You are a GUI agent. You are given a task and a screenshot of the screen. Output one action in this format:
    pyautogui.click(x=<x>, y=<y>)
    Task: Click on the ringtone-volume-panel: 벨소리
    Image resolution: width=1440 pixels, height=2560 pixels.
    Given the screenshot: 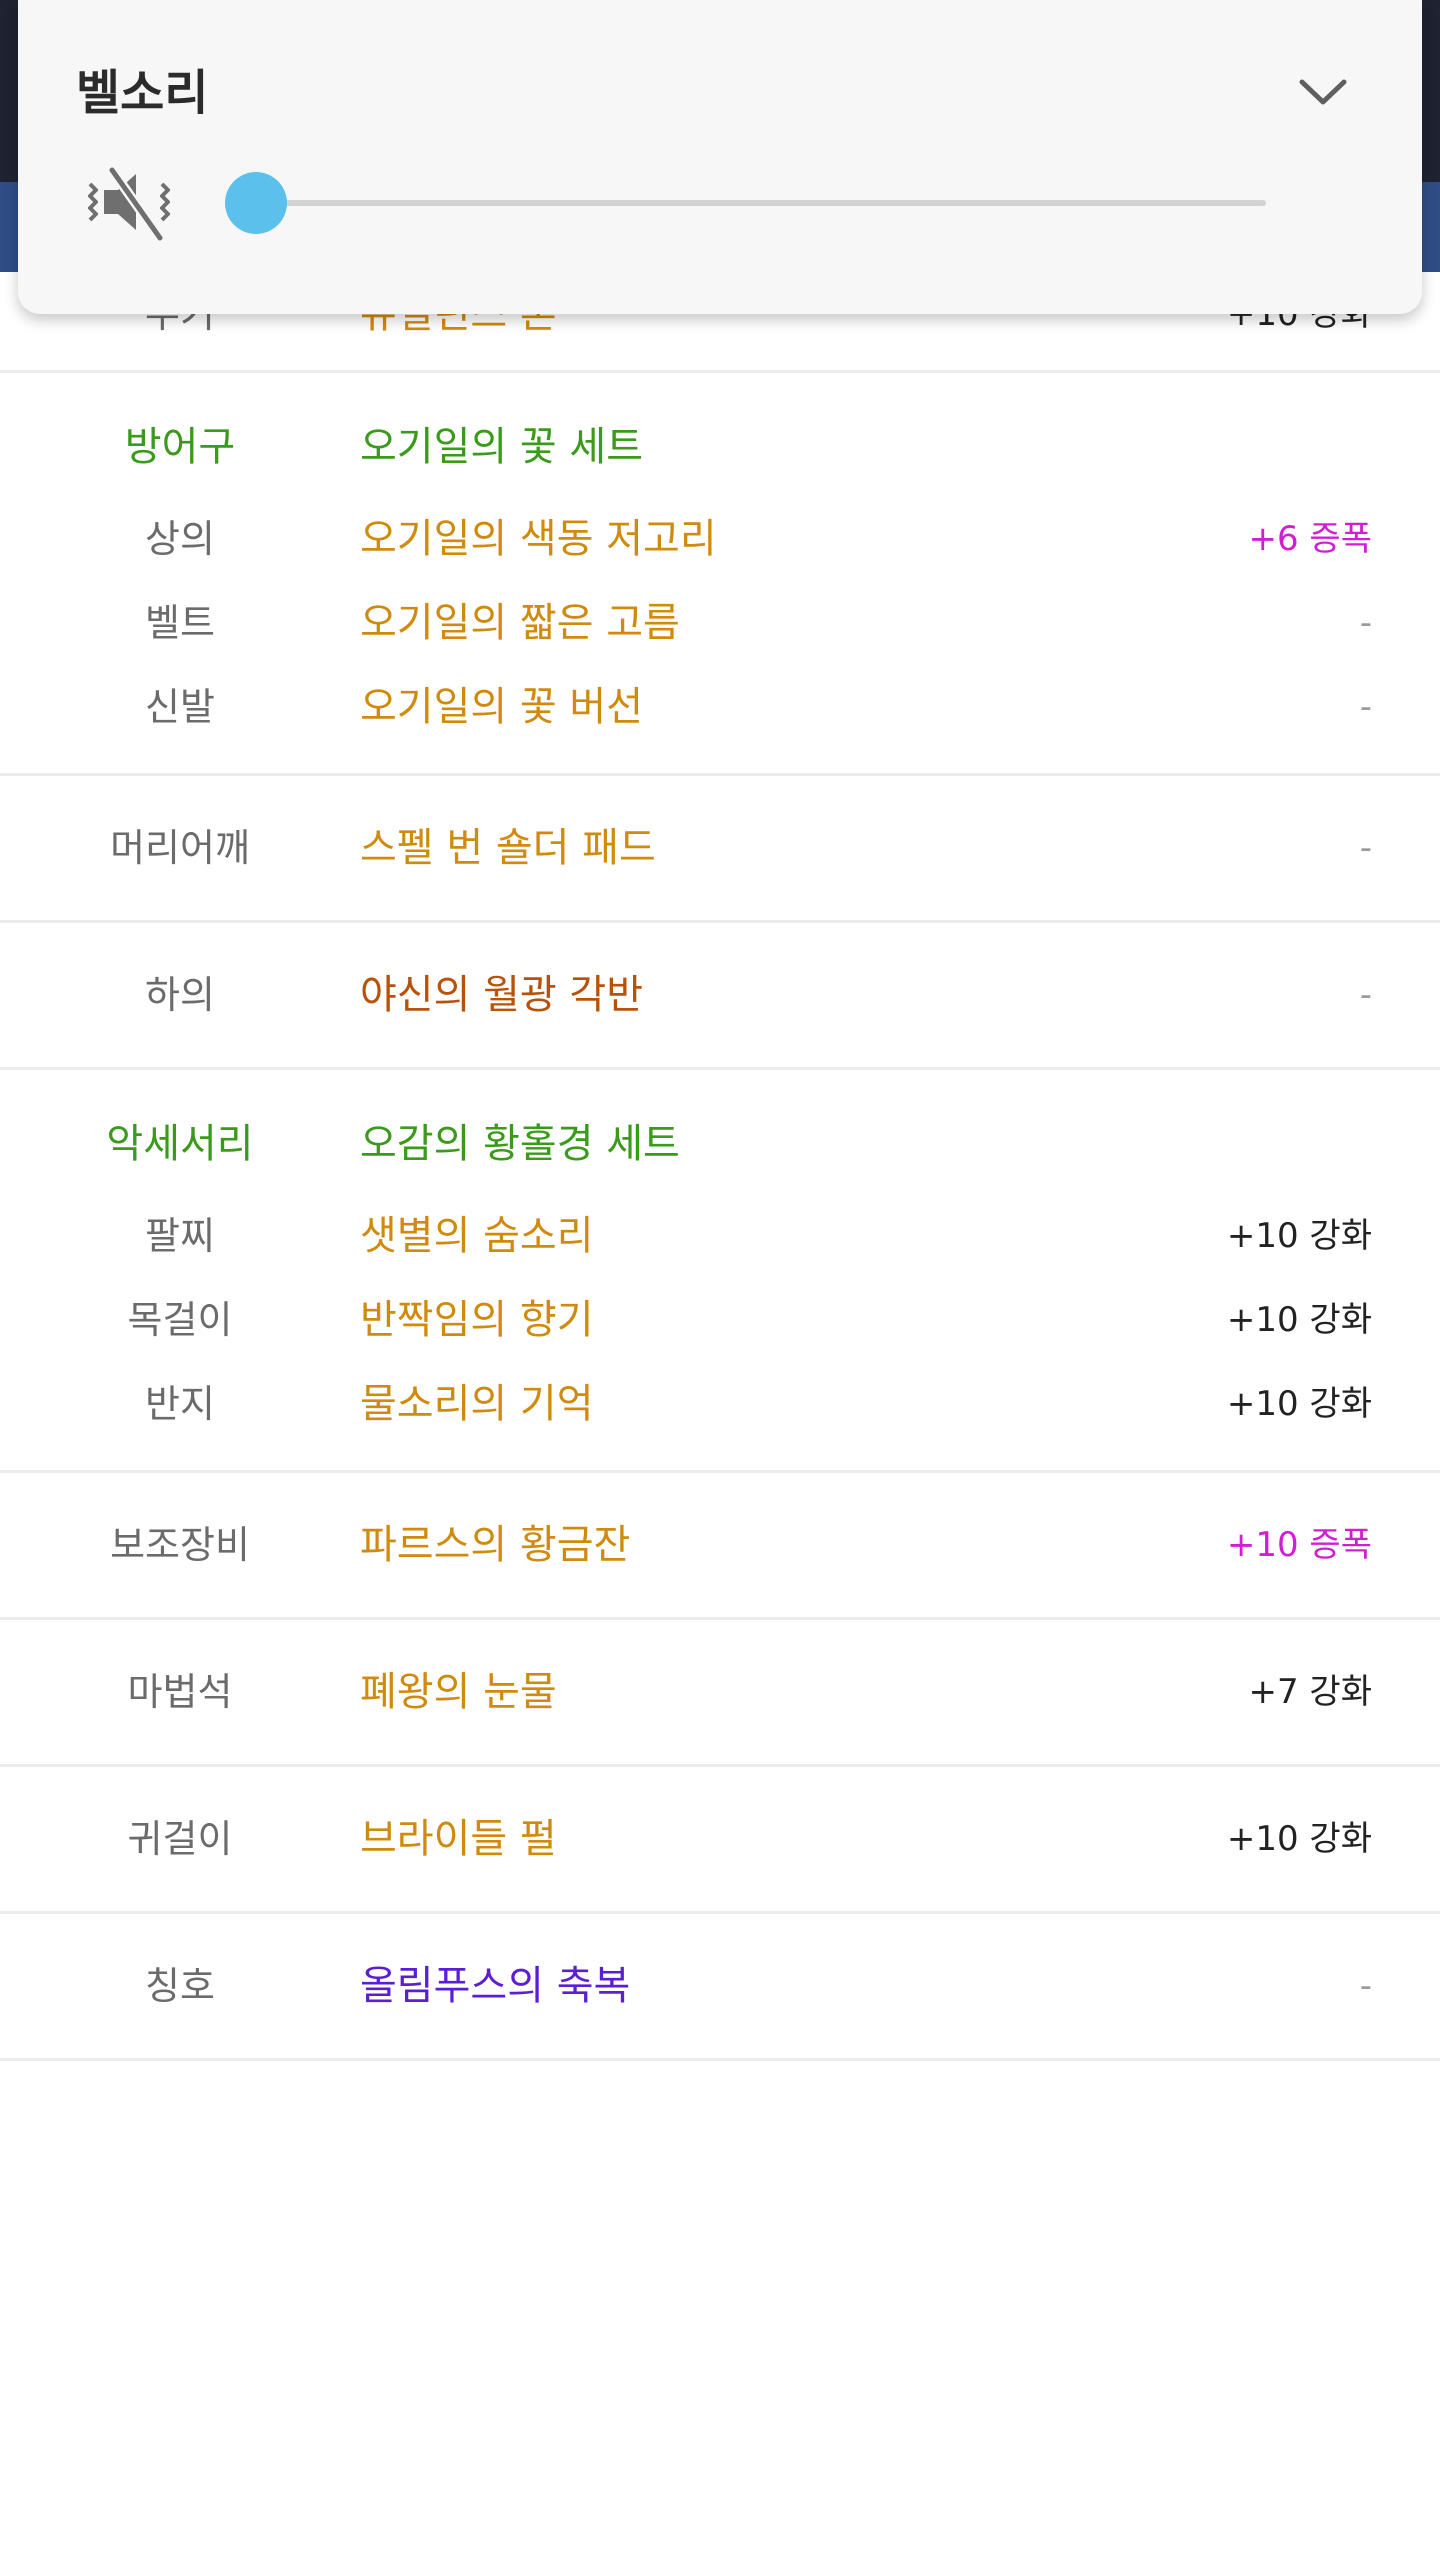 What is the action you would take?
    pyautogui.click(x=720, y=157)
    